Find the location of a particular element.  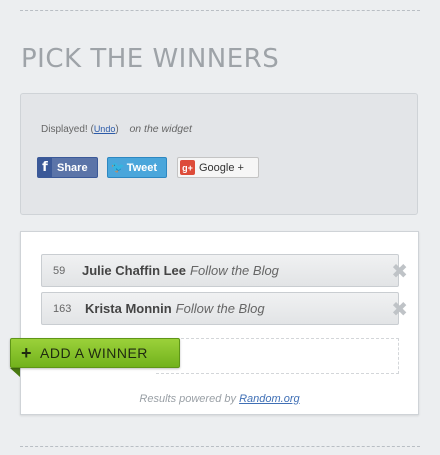

displayed-status: Displayed! (Undo) on the widget is located at coordinates (116, 129).